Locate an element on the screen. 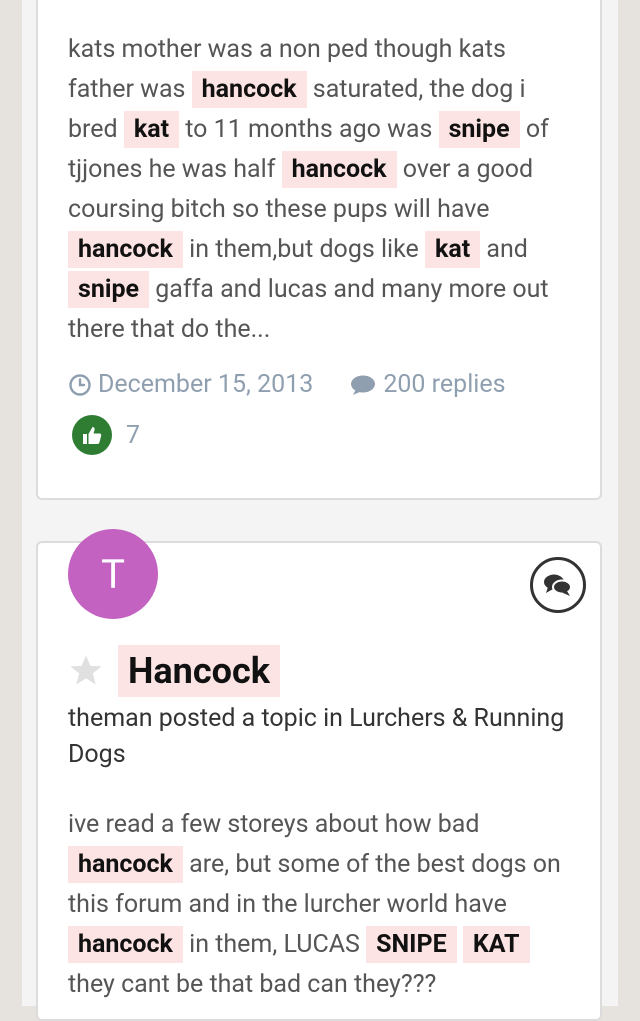  result-title-row: Hancock is located at coordinates (174, 671).